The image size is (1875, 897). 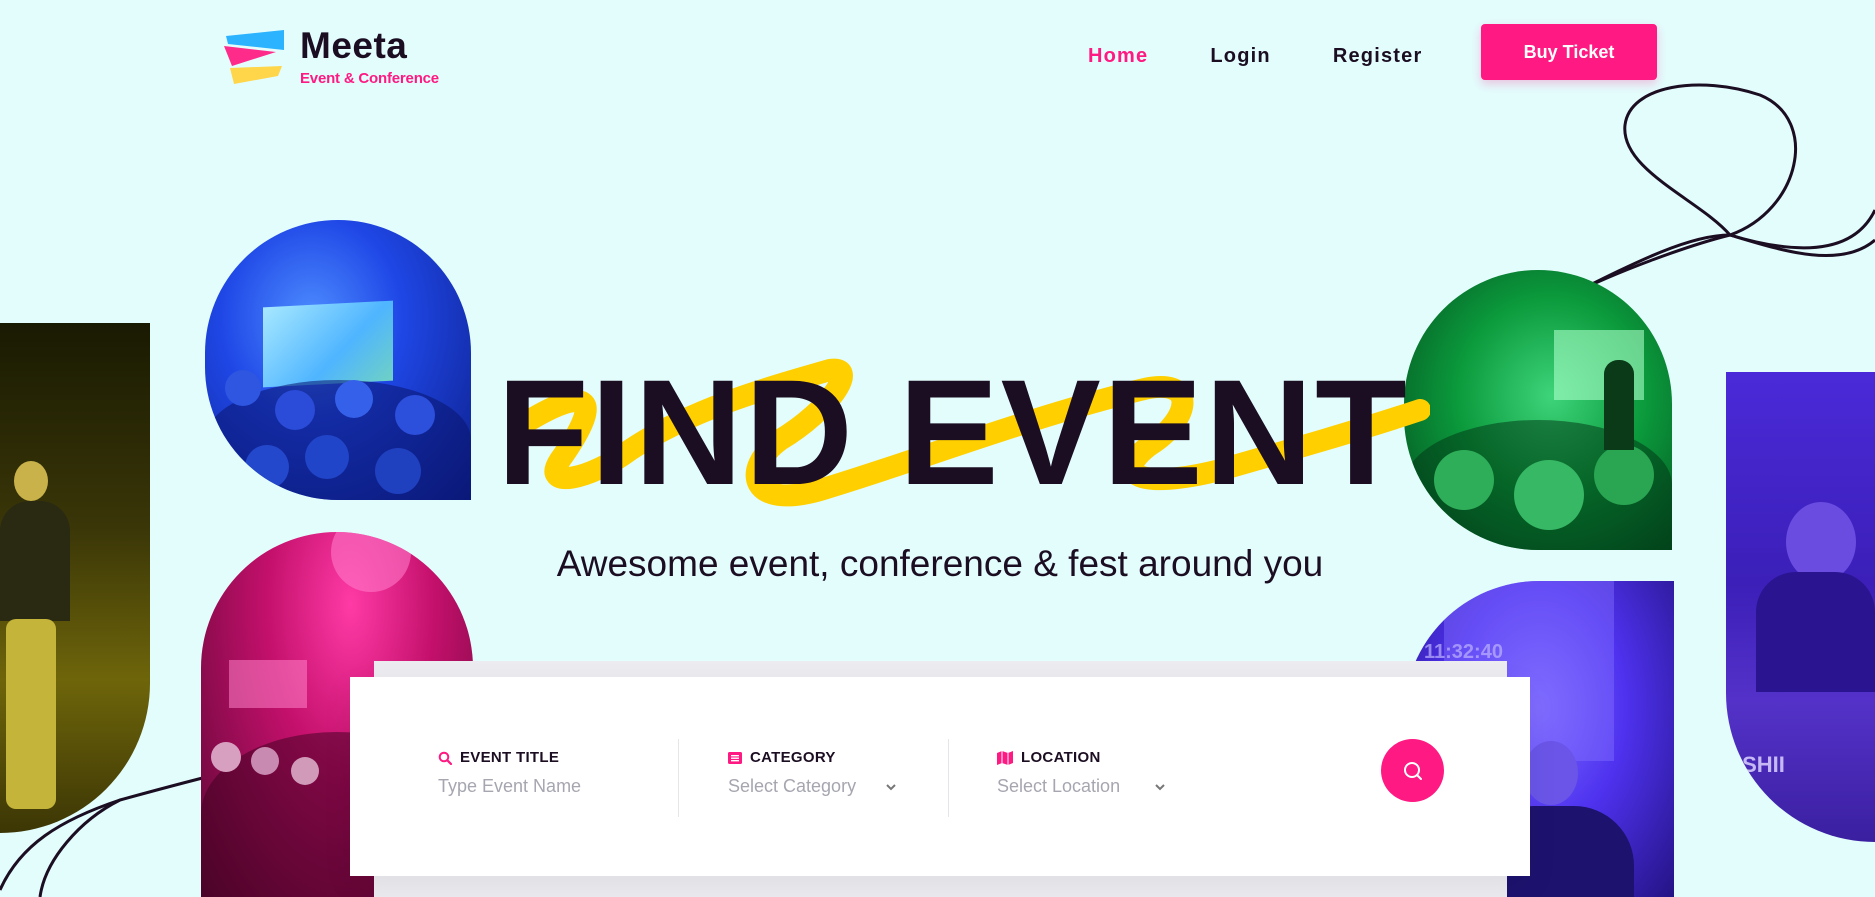 What do you see at coordinates (354, 45) in the screenshot?
I see `brand-name: Meeta` at bounding box center [354, 45].